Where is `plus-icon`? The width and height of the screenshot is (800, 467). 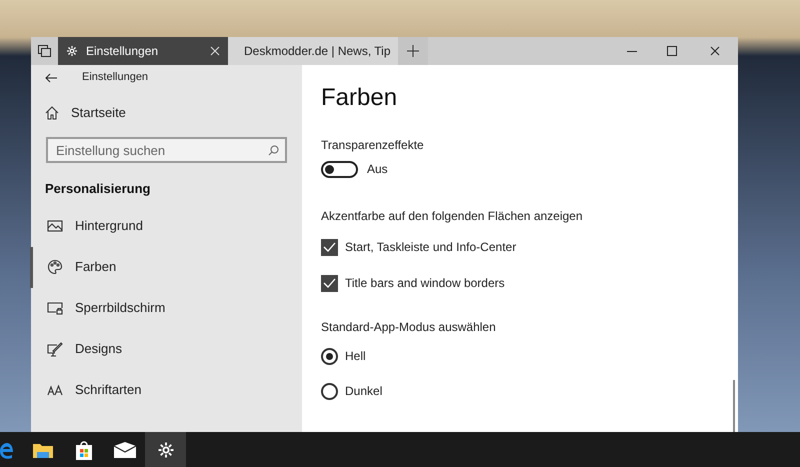
plus-icon is located at coordinates (413, 51).